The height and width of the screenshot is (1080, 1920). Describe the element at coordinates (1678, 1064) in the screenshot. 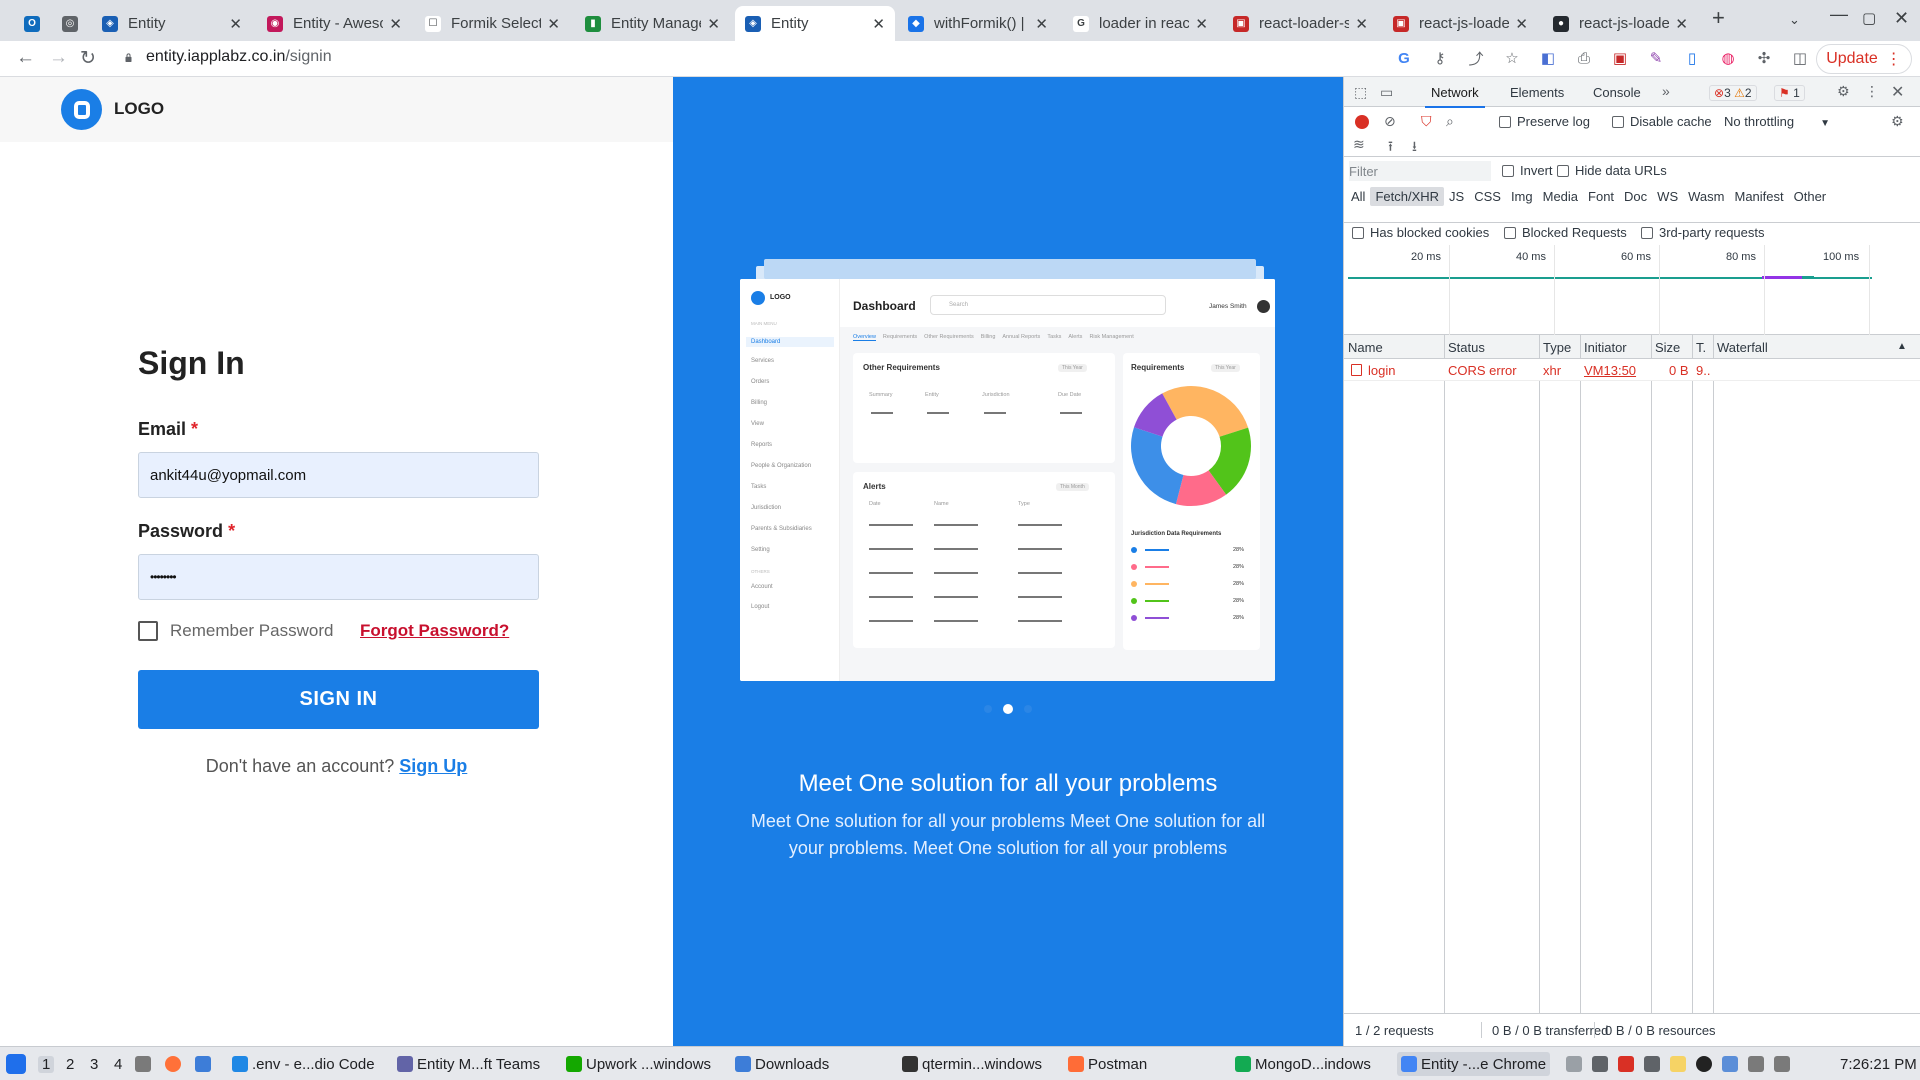

I see `notes-icon` at that location.